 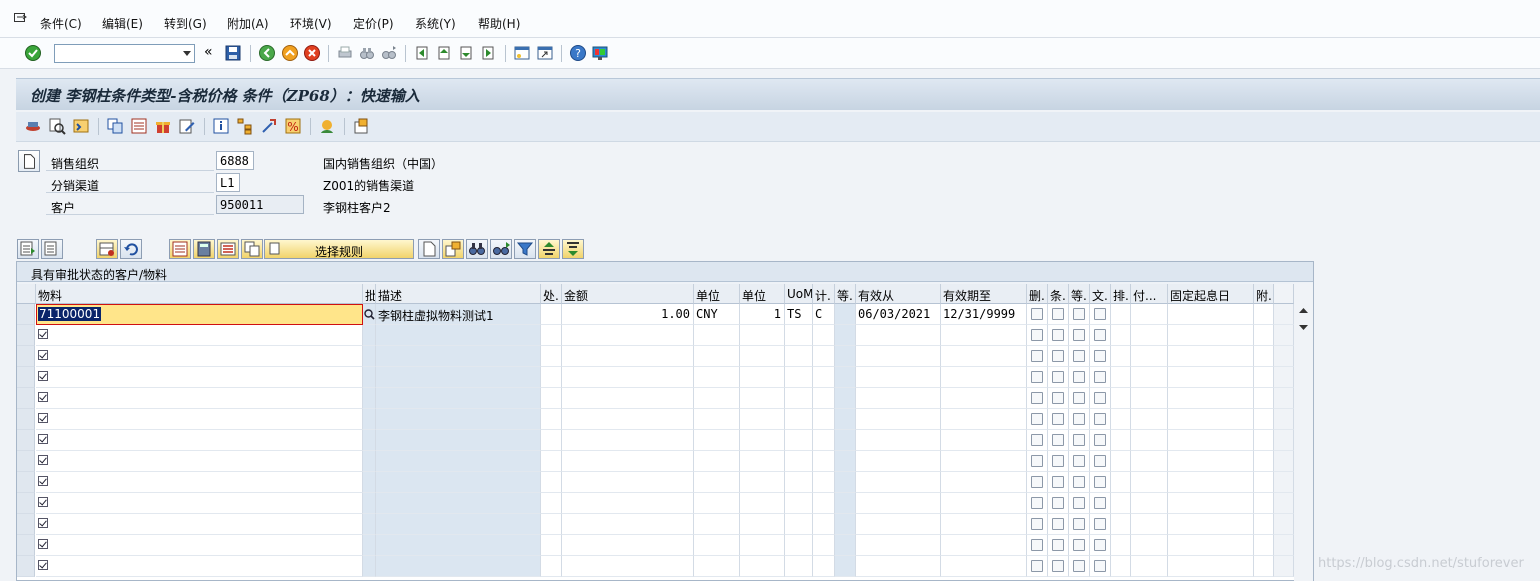 What do you see at coordinates (466, 53) in the screenshot?
I see `next-page-icon` at bounding box center [466, 53].